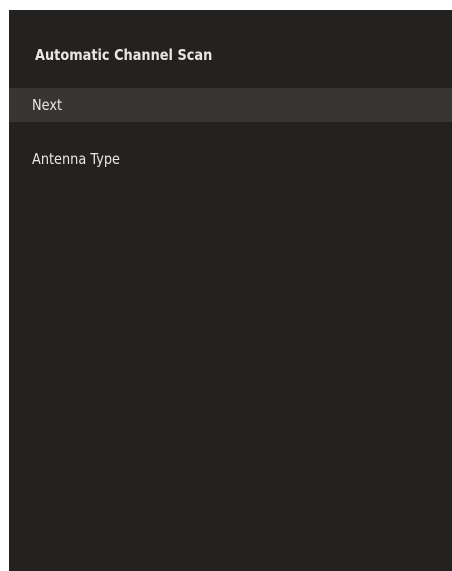 The image size is (452, 571). What do you see at coordinates (47, 105) in the screenshot?
I see `menu-item-label: Next` at bounding box center [47, 105].